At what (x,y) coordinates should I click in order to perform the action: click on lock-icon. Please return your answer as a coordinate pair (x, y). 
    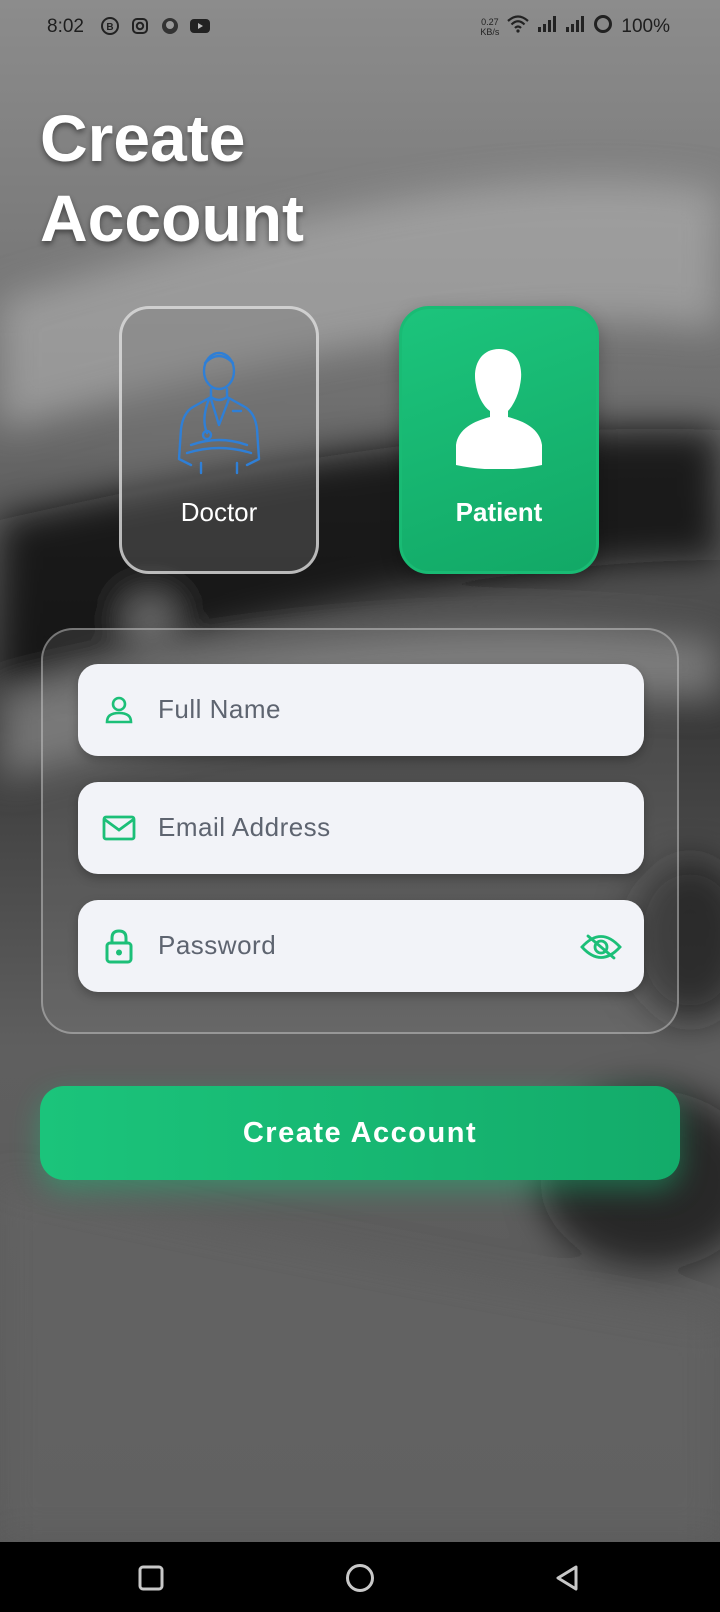
    Looking at the image, I should click on (119, 946).